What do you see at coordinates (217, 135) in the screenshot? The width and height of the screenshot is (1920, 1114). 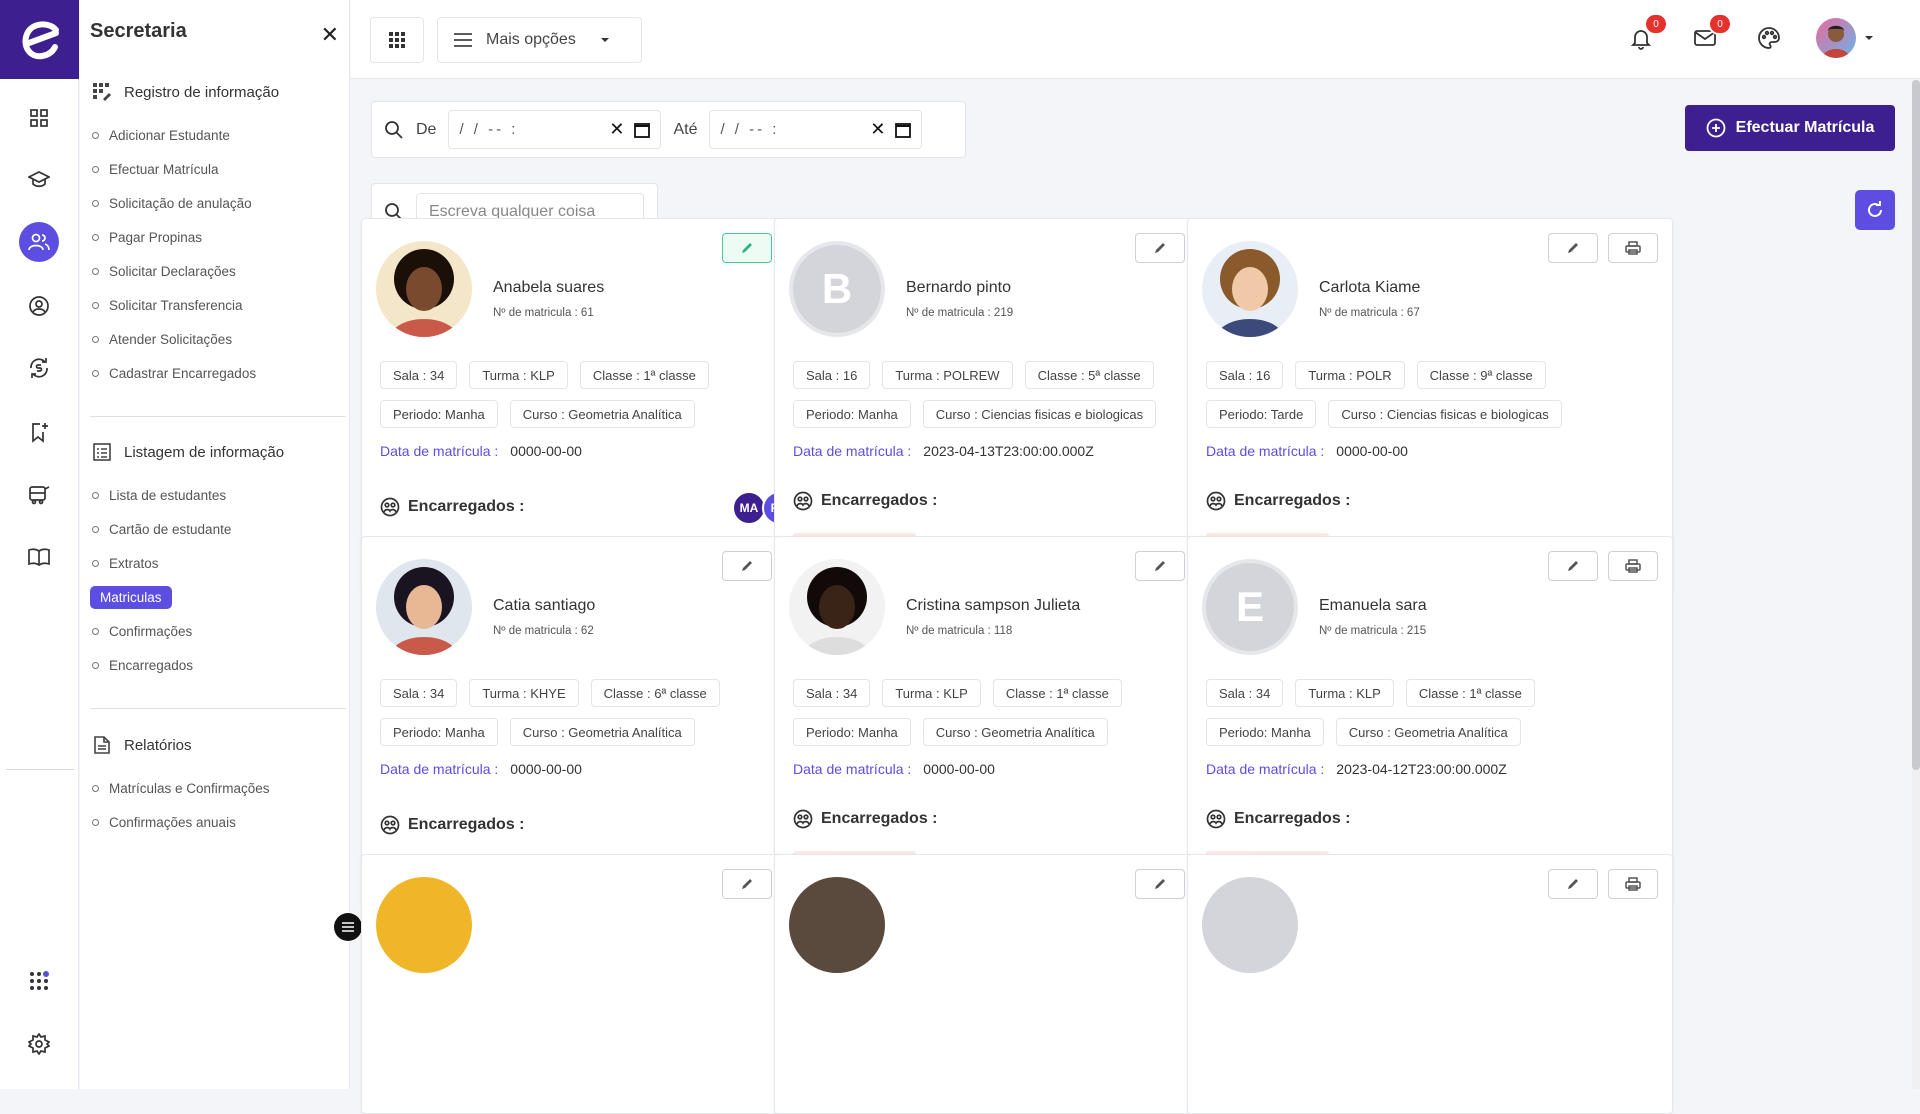 I see `sidebar-item: Adicionar Estudante` at bounding box center [217, 135].